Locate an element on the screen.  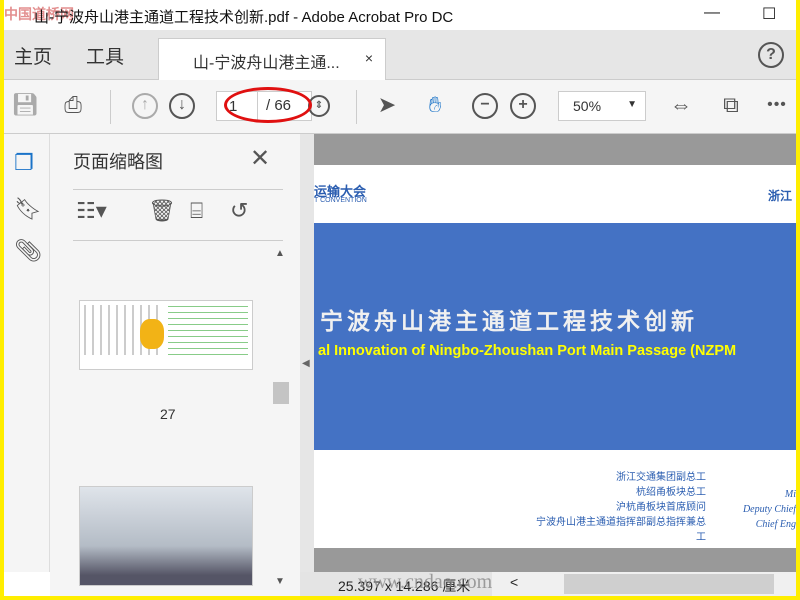
roles-en: Mi Deputy Chief Chief Eng is located at coordinates (769, 509).